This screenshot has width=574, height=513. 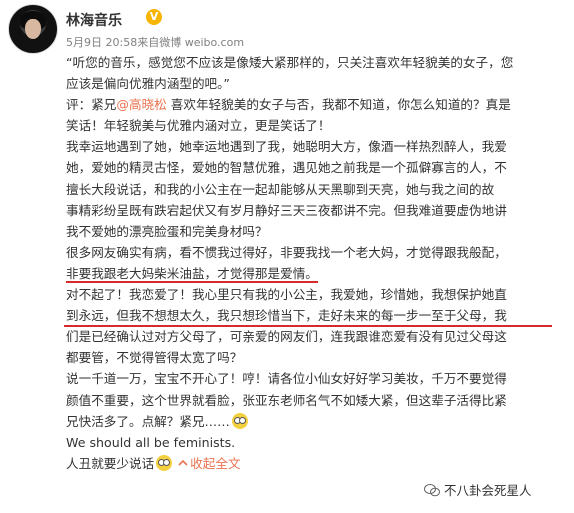 What do you see at coordinates (201, 42) in the screenshot?
I see `post-source: 微博 weibo.com` at bounding box center [201, 42].